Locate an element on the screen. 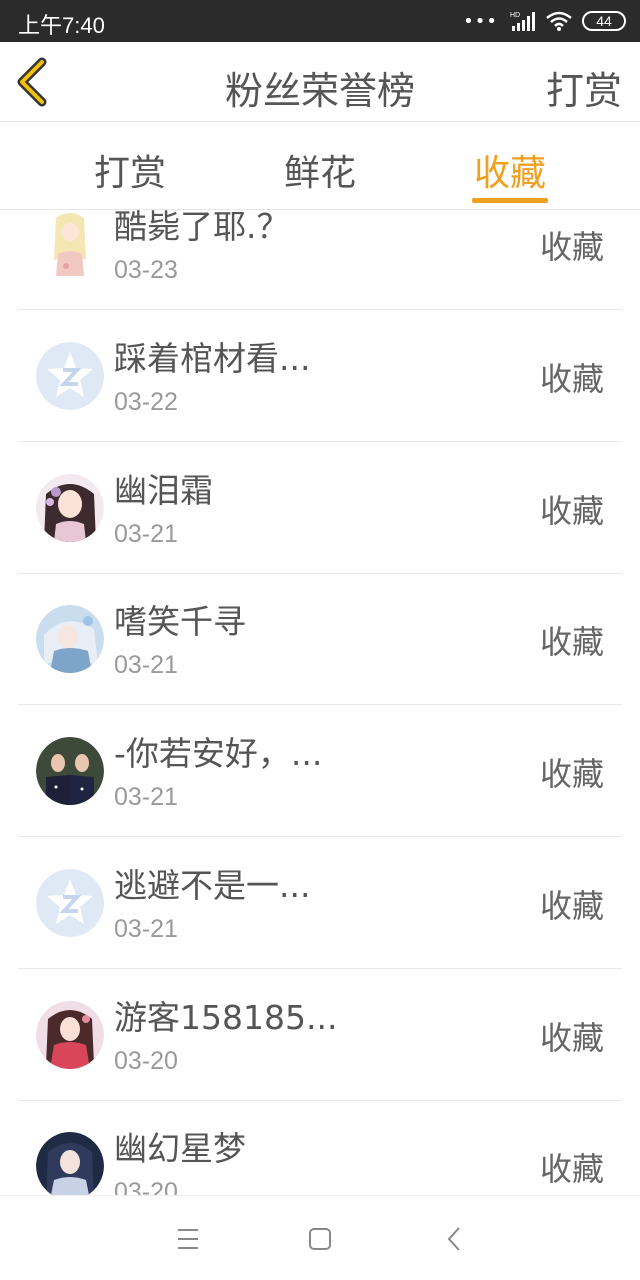 The height and width of the screenshot is (1280, 640). list-item: 踩着棺材看... 03-22 收藏 is located at coordinates (320, 376).